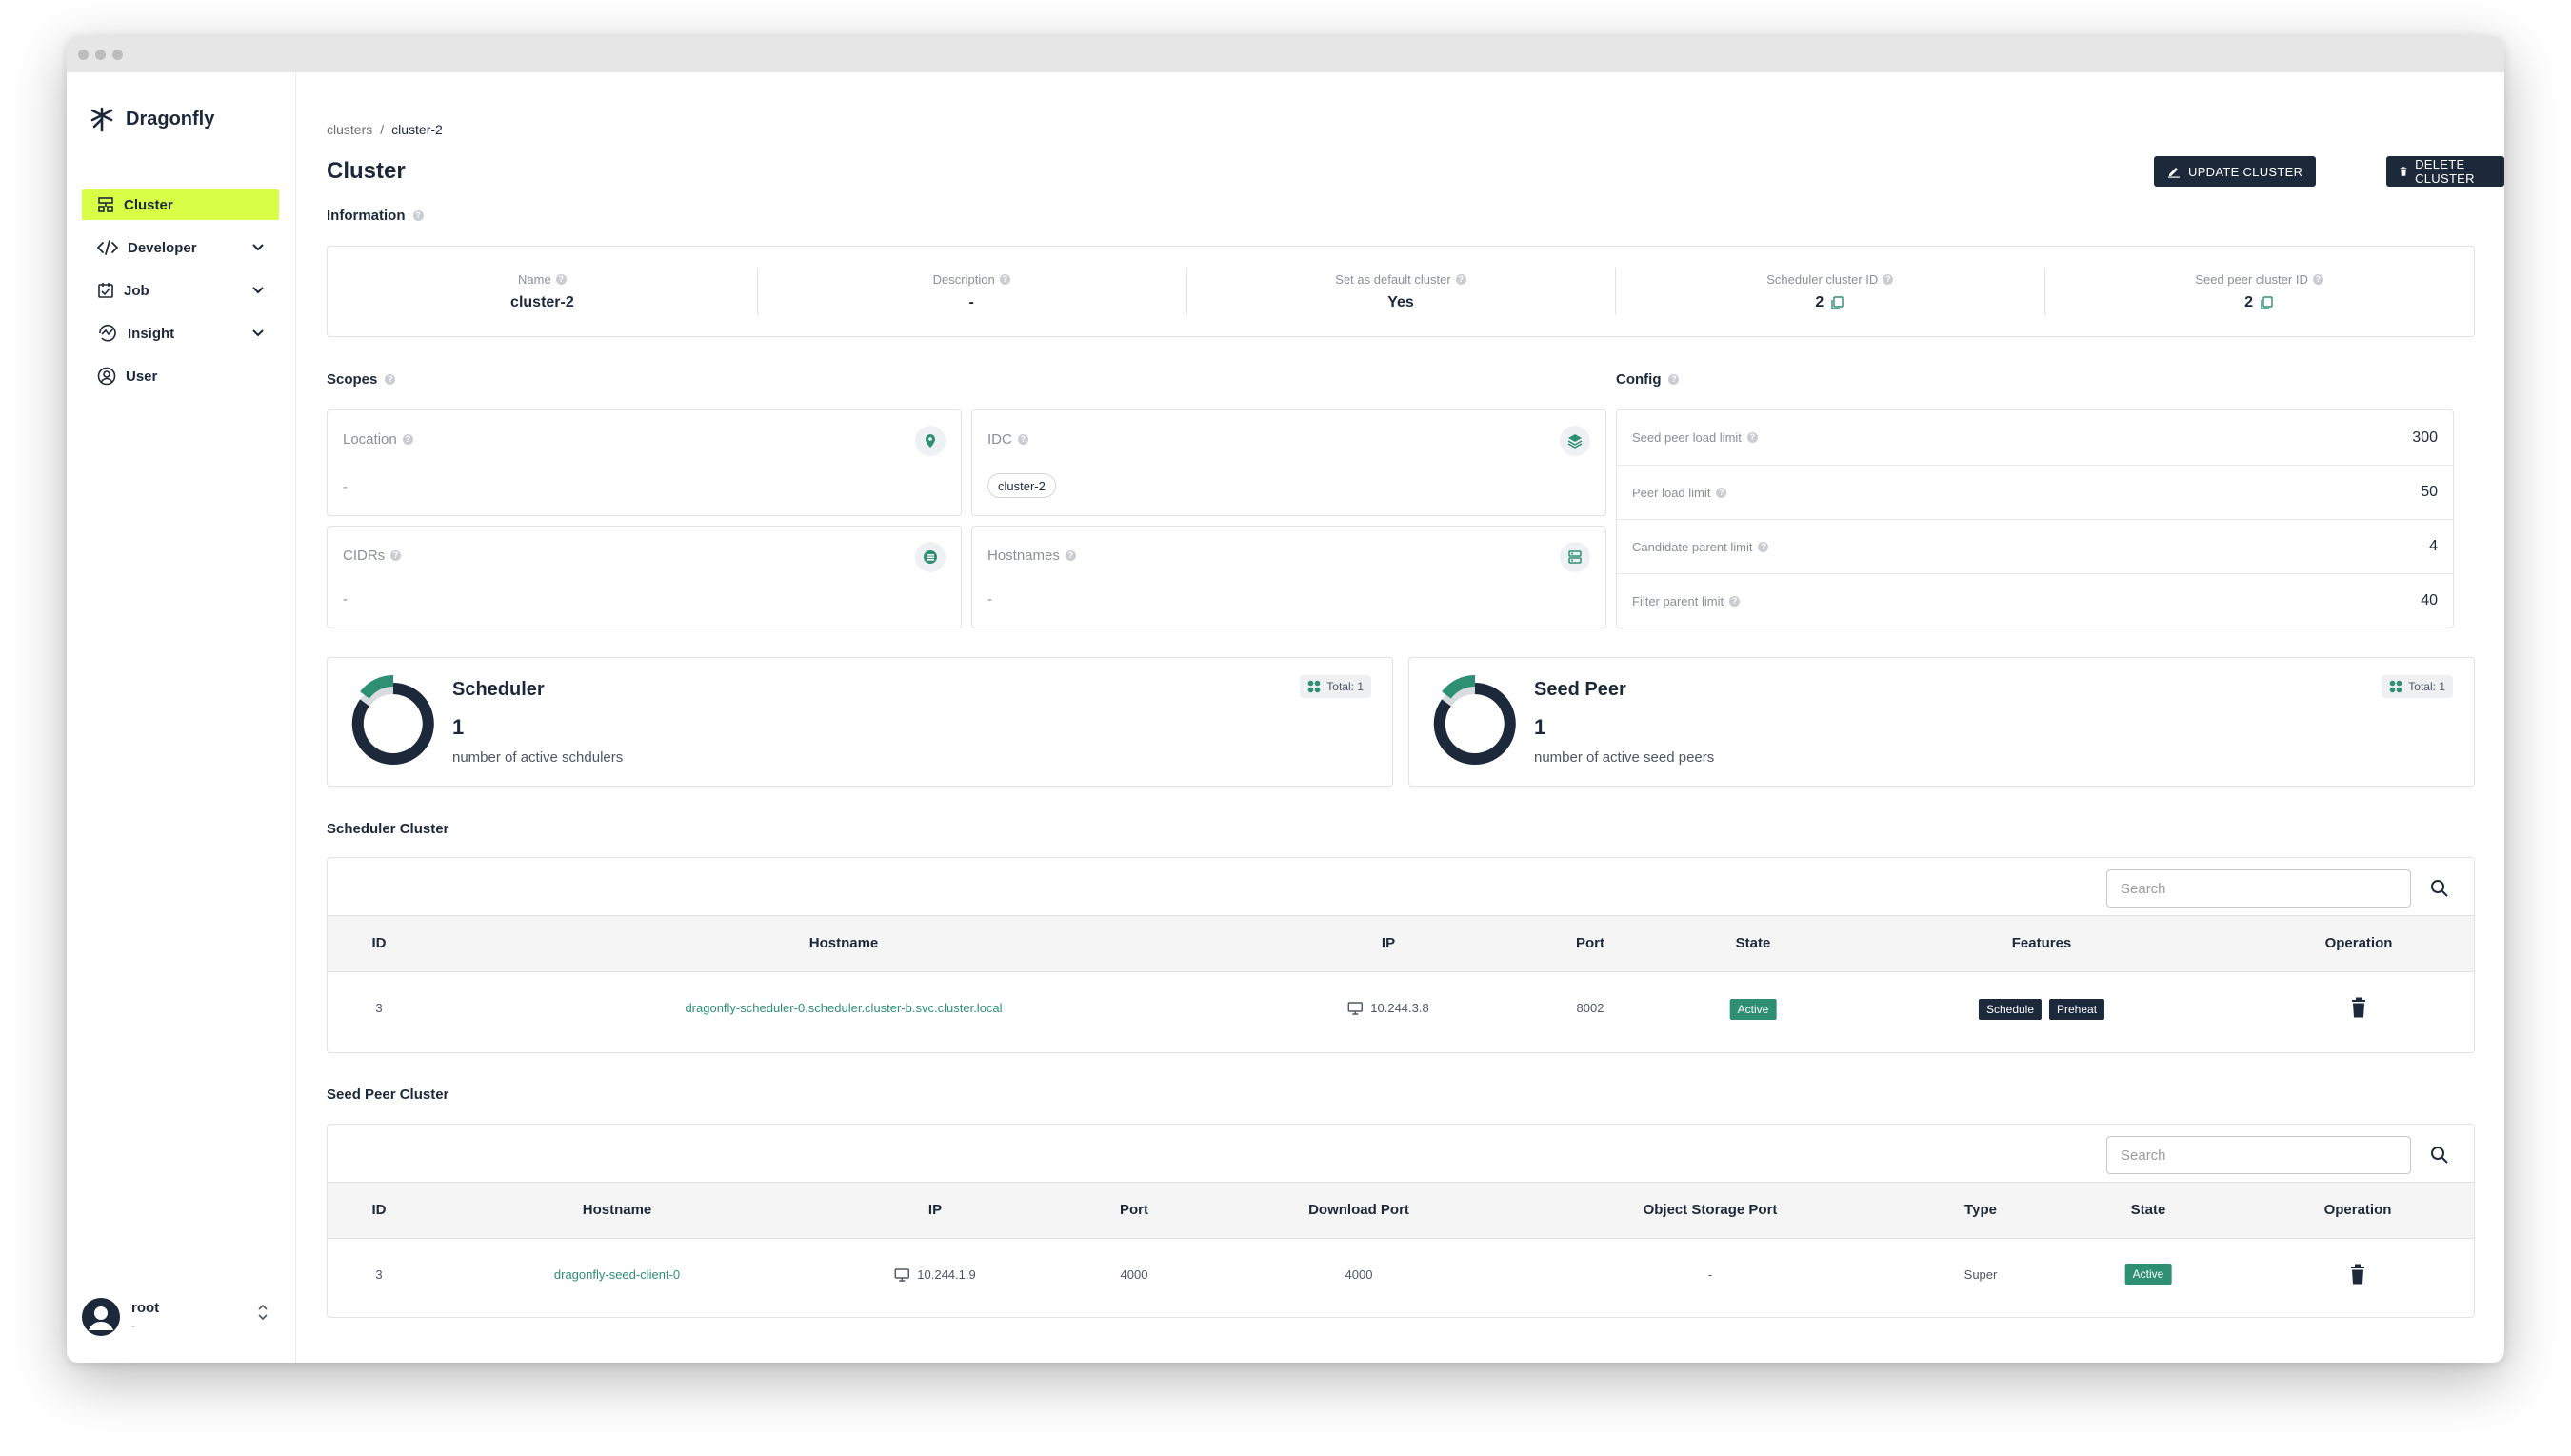  Describe the element at coordinates (366, 216) in the screenshot. I see `information-label: Information` at that location.